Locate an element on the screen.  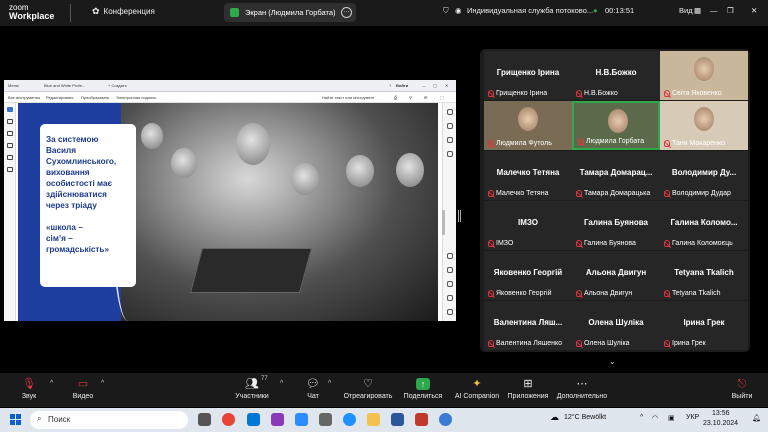
tray-app-icon: ▣ is located at coordinates (671, 418).